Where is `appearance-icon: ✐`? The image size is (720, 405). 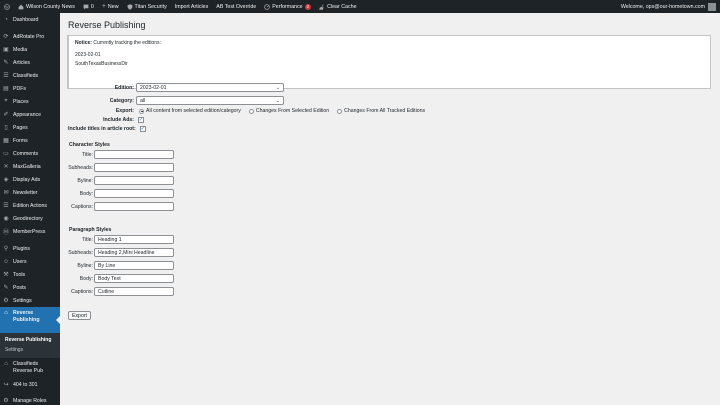
appearance-icon: ✐ is located at coordinates (6, 115).